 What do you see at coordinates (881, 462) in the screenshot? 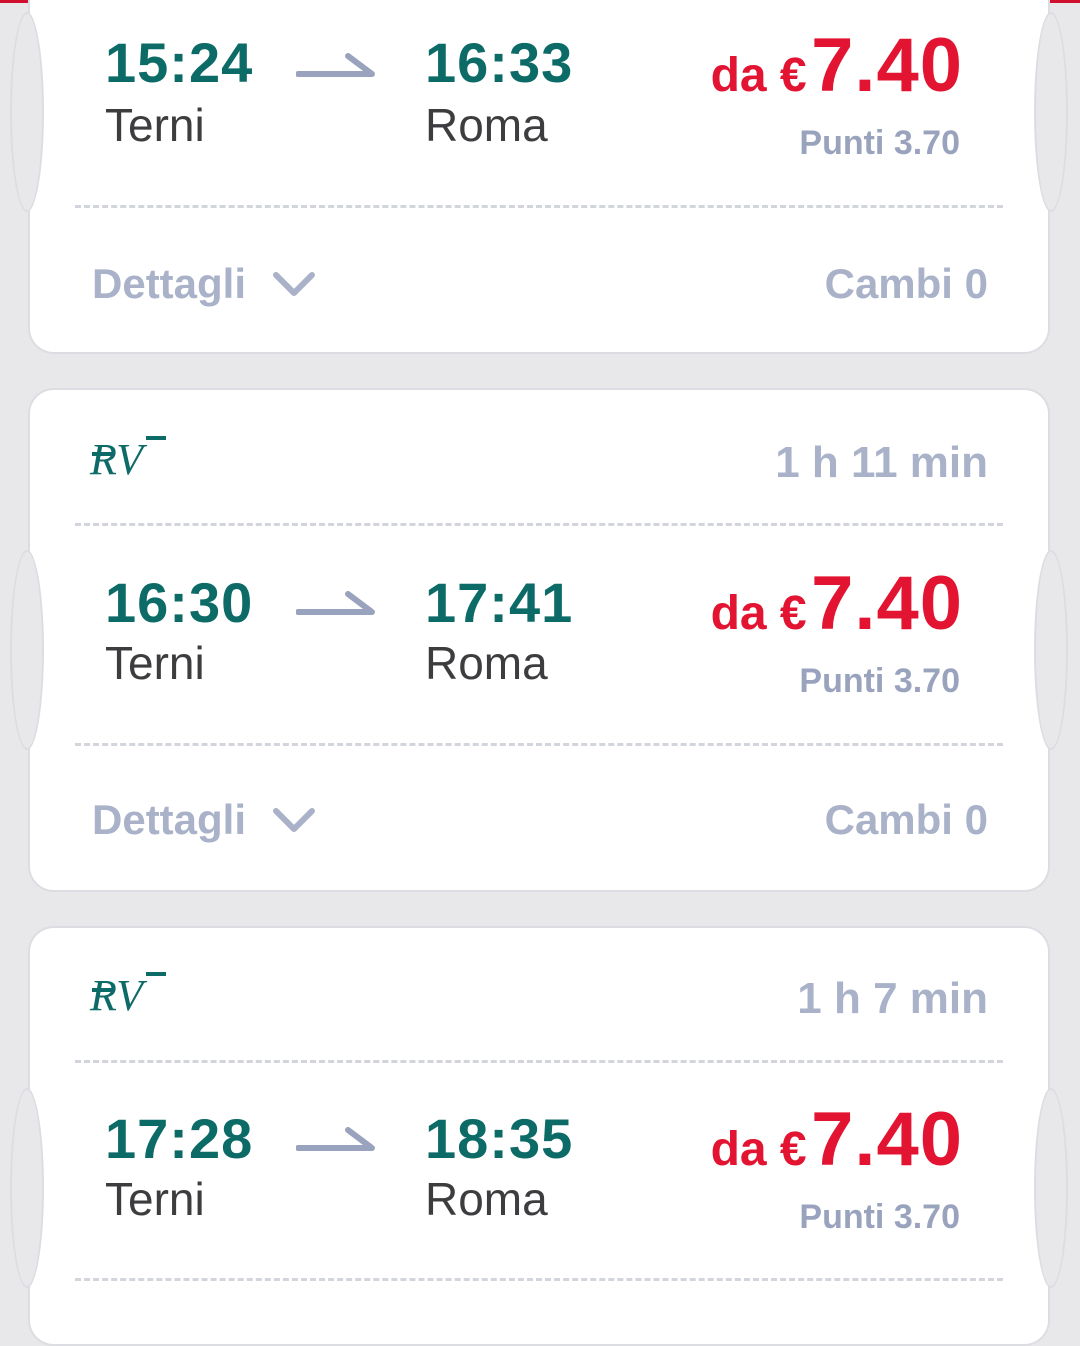
I see `trip-duration: 1 h 11 min` at bounding box center [881, 462].